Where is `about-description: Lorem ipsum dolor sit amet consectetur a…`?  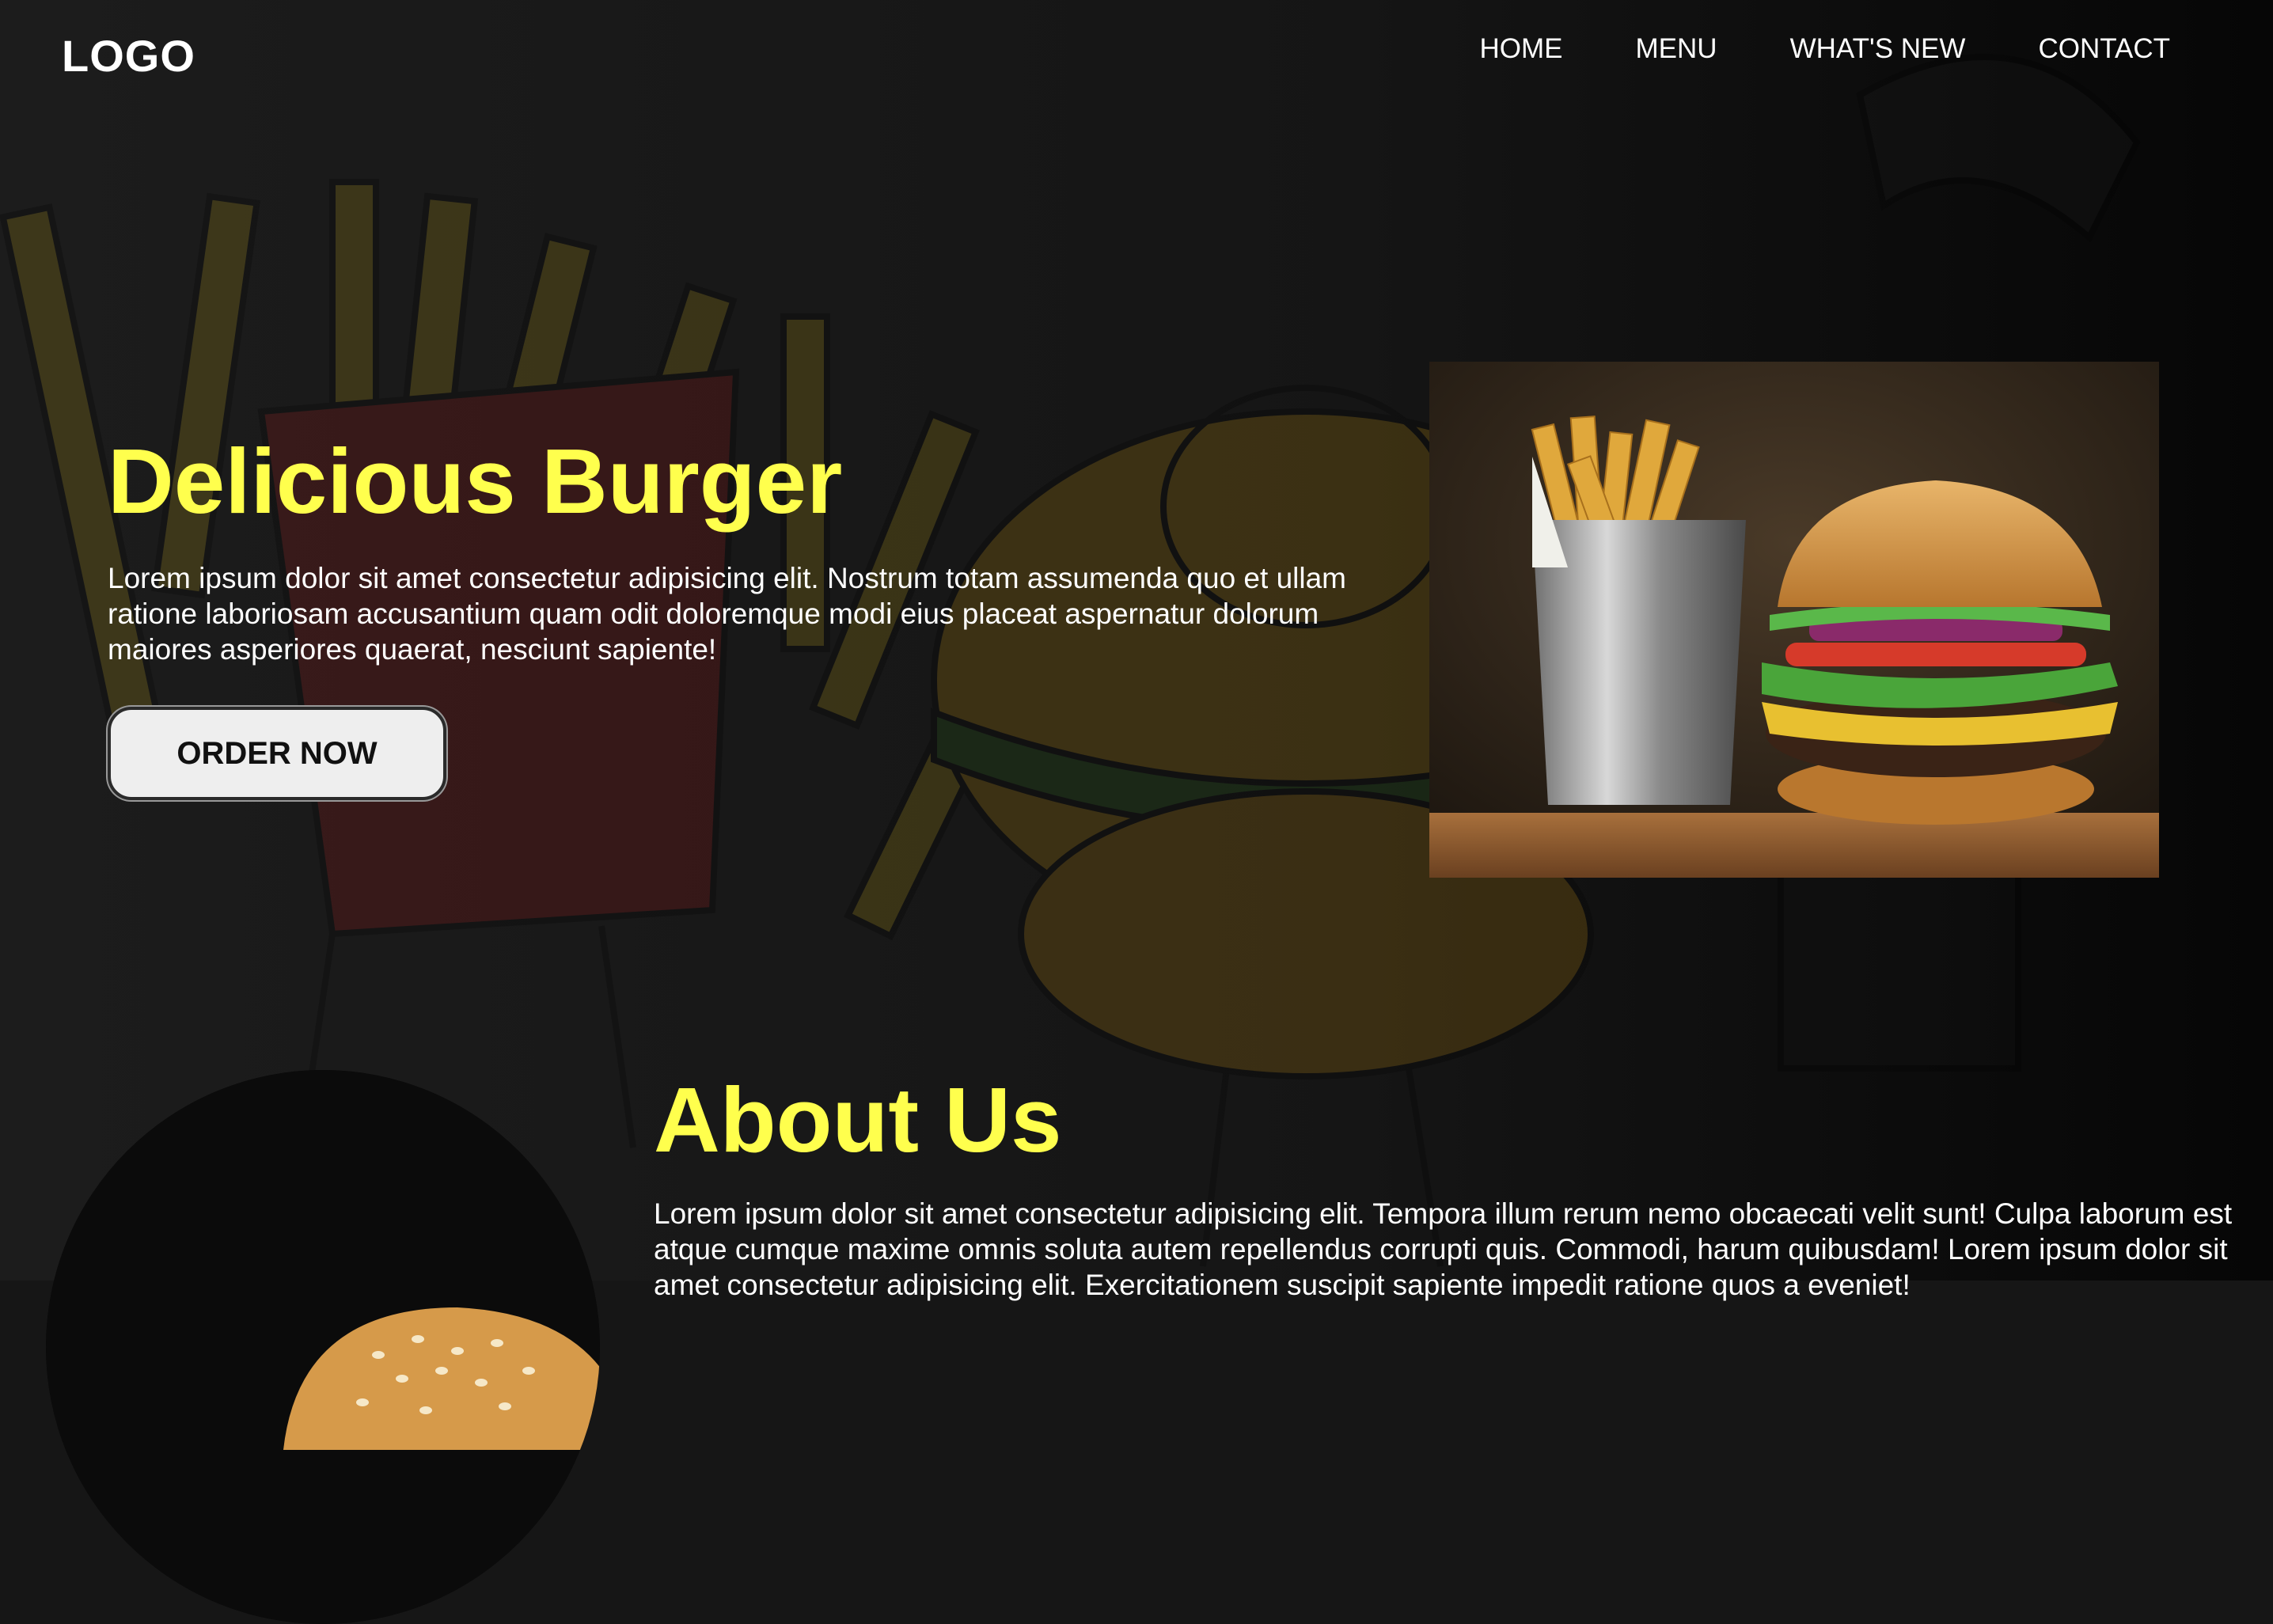
about-description: Lorem ipsum dolor sit amet consectetur a… is located at coordinates (1444, 1249).